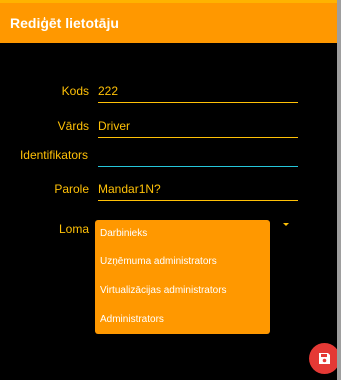  What do you see at coordinates (73, 126) in the screenshot?
I see `vards-label: Vārds` at bounding box center [73, 126].